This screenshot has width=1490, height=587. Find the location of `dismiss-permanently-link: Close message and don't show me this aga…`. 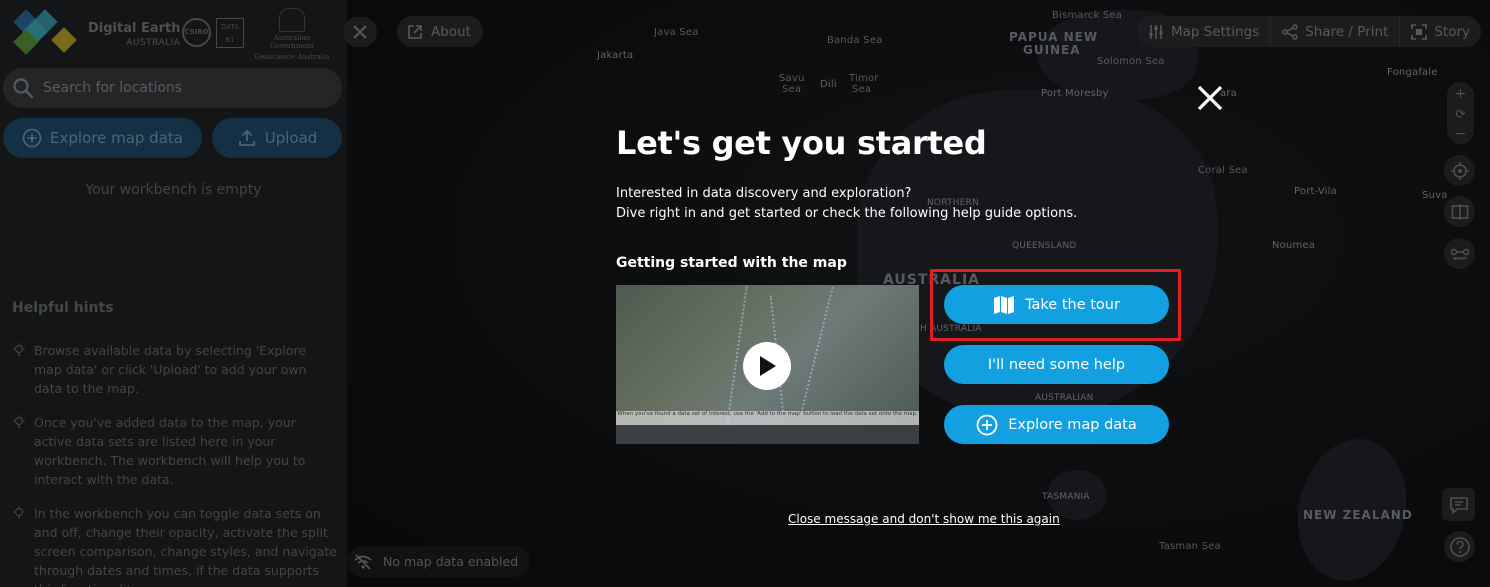

dismiss-permanently-link: Close message and don't show me this aga… is located at coordinates (924, 519).